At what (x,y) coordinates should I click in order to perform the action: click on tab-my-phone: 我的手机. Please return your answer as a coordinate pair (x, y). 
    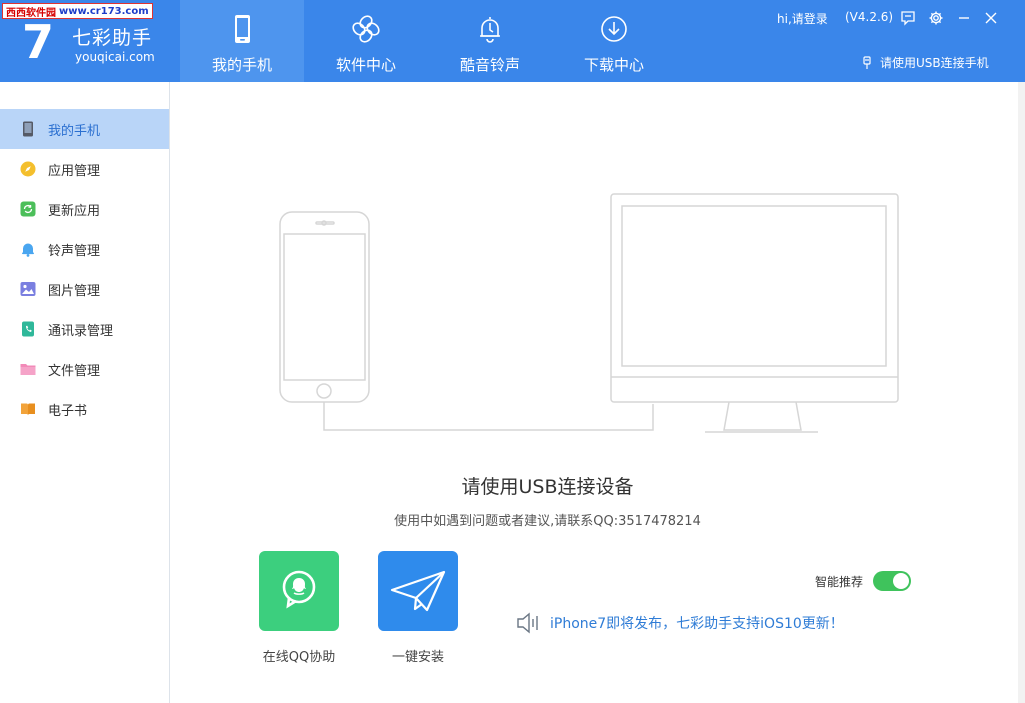
    Looking at the image, I should click on (242, 41).